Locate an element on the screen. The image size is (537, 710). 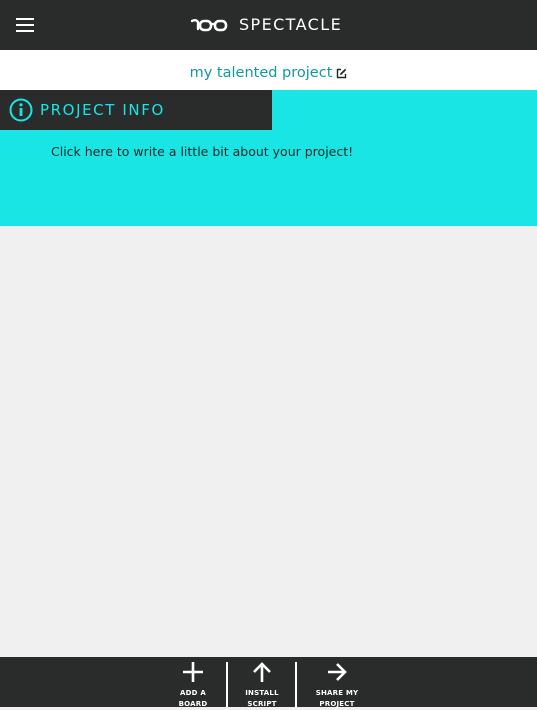
arrow-right-icon is located at coordinates (337, 672).